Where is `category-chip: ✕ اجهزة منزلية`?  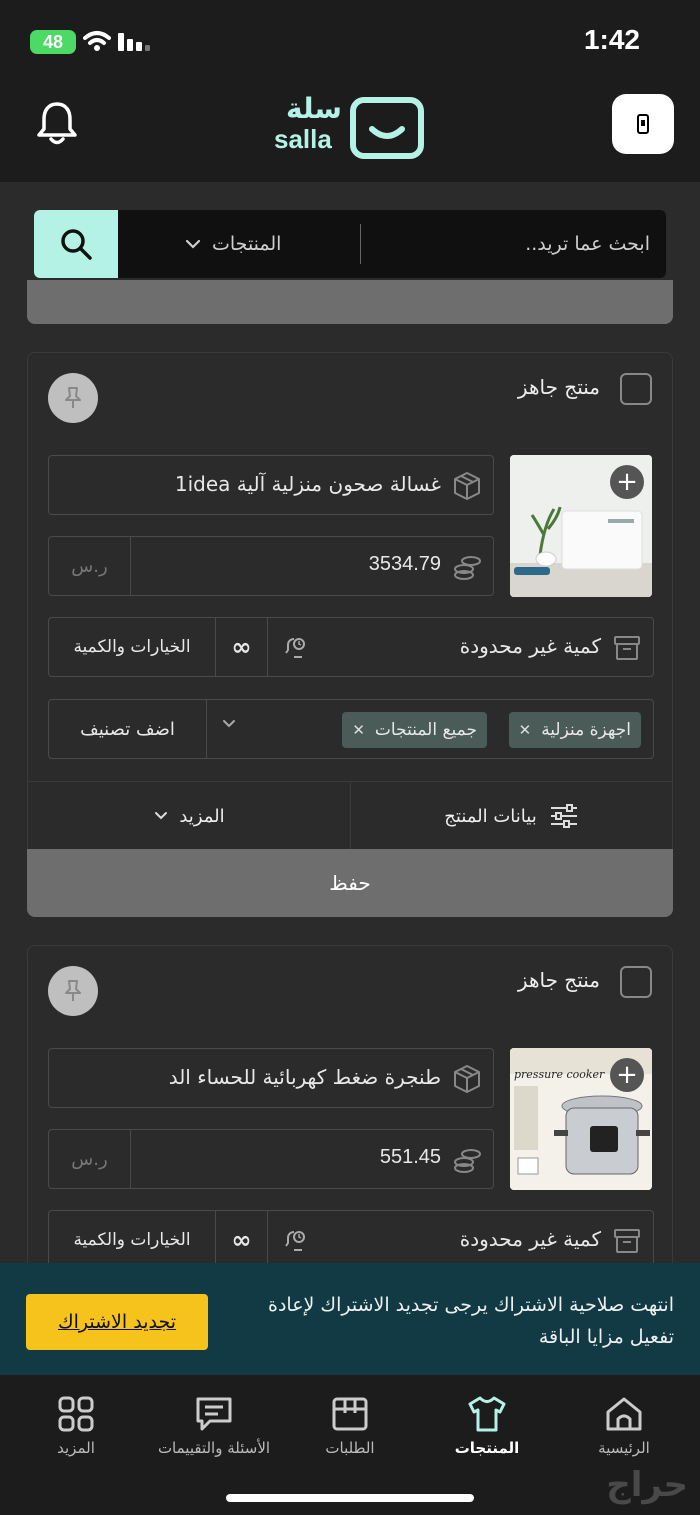 category-chip: ✕ اجهزة منزلية is located at coordinates (574, 730).